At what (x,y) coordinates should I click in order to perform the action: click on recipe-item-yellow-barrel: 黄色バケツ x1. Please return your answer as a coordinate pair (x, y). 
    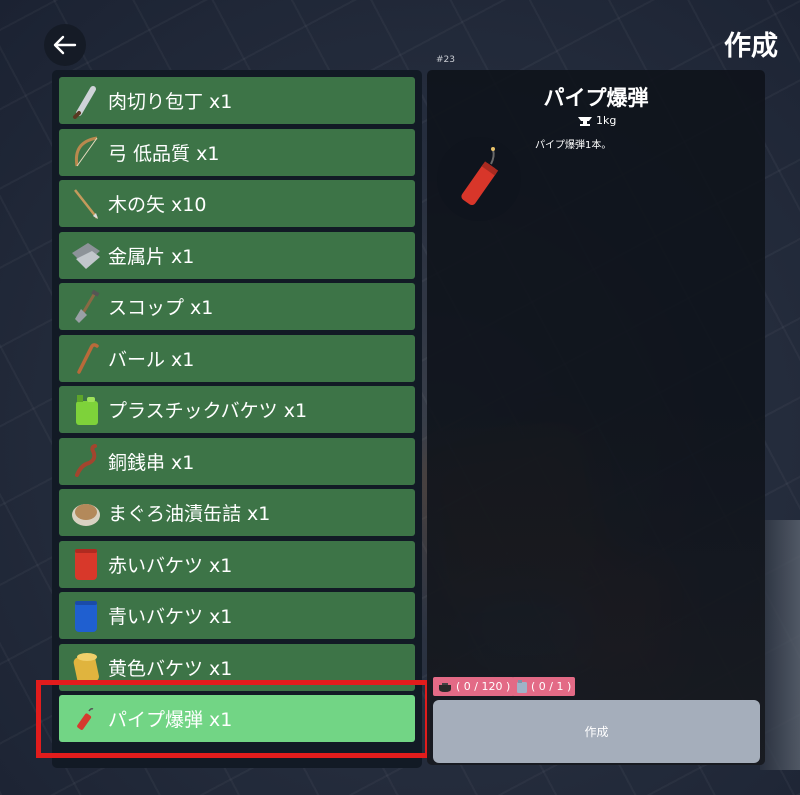
    Looking at the image, I should click on (237, 667).